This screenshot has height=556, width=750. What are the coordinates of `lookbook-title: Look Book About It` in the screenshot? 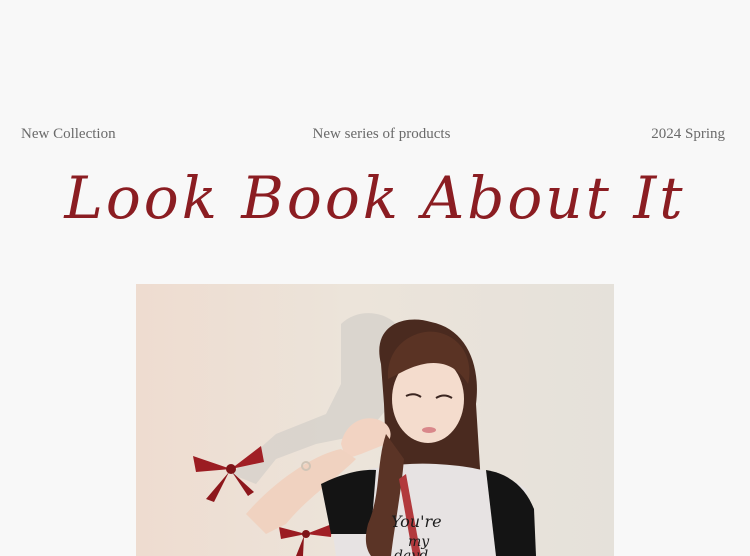 It's located at (375, 198).